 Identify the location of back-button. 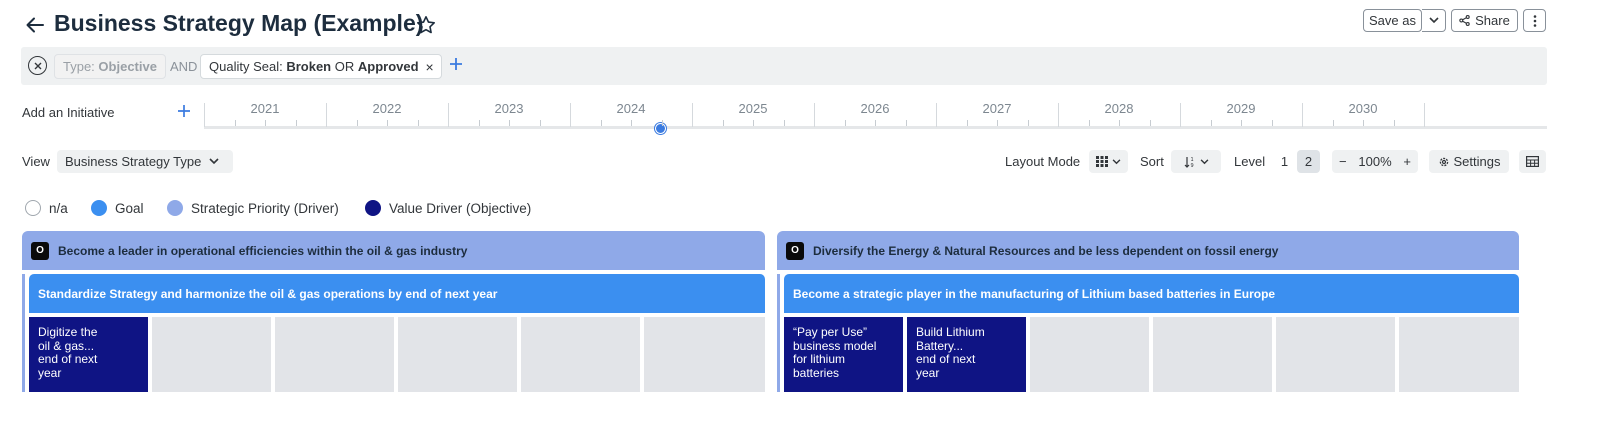
(35, 25).